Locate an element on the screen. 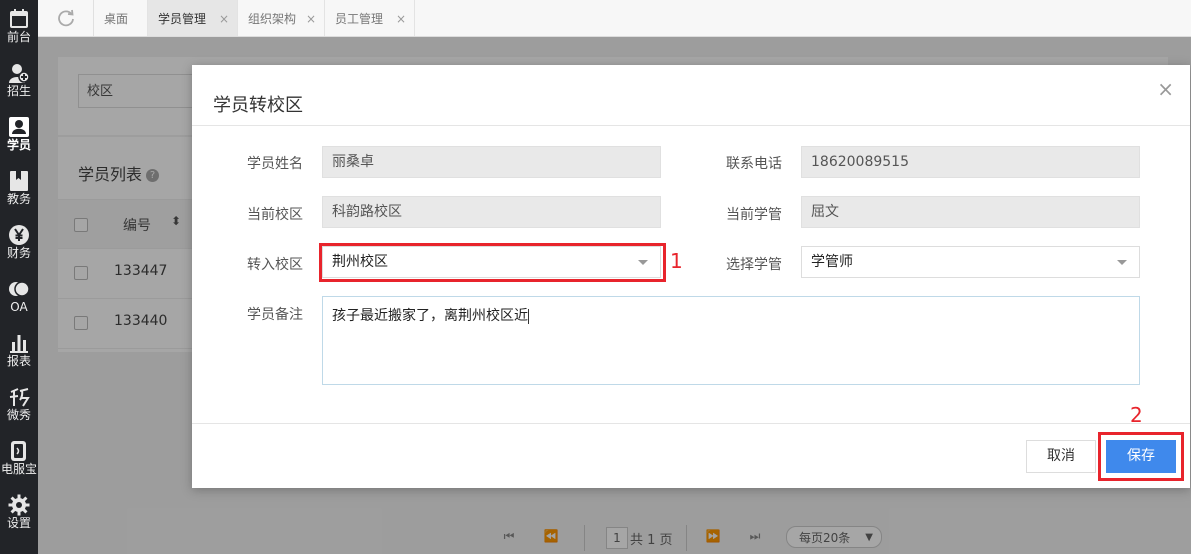 The height and width of the screenshot is (554, 1191). gear-icon is located at coordinates (19, 505).